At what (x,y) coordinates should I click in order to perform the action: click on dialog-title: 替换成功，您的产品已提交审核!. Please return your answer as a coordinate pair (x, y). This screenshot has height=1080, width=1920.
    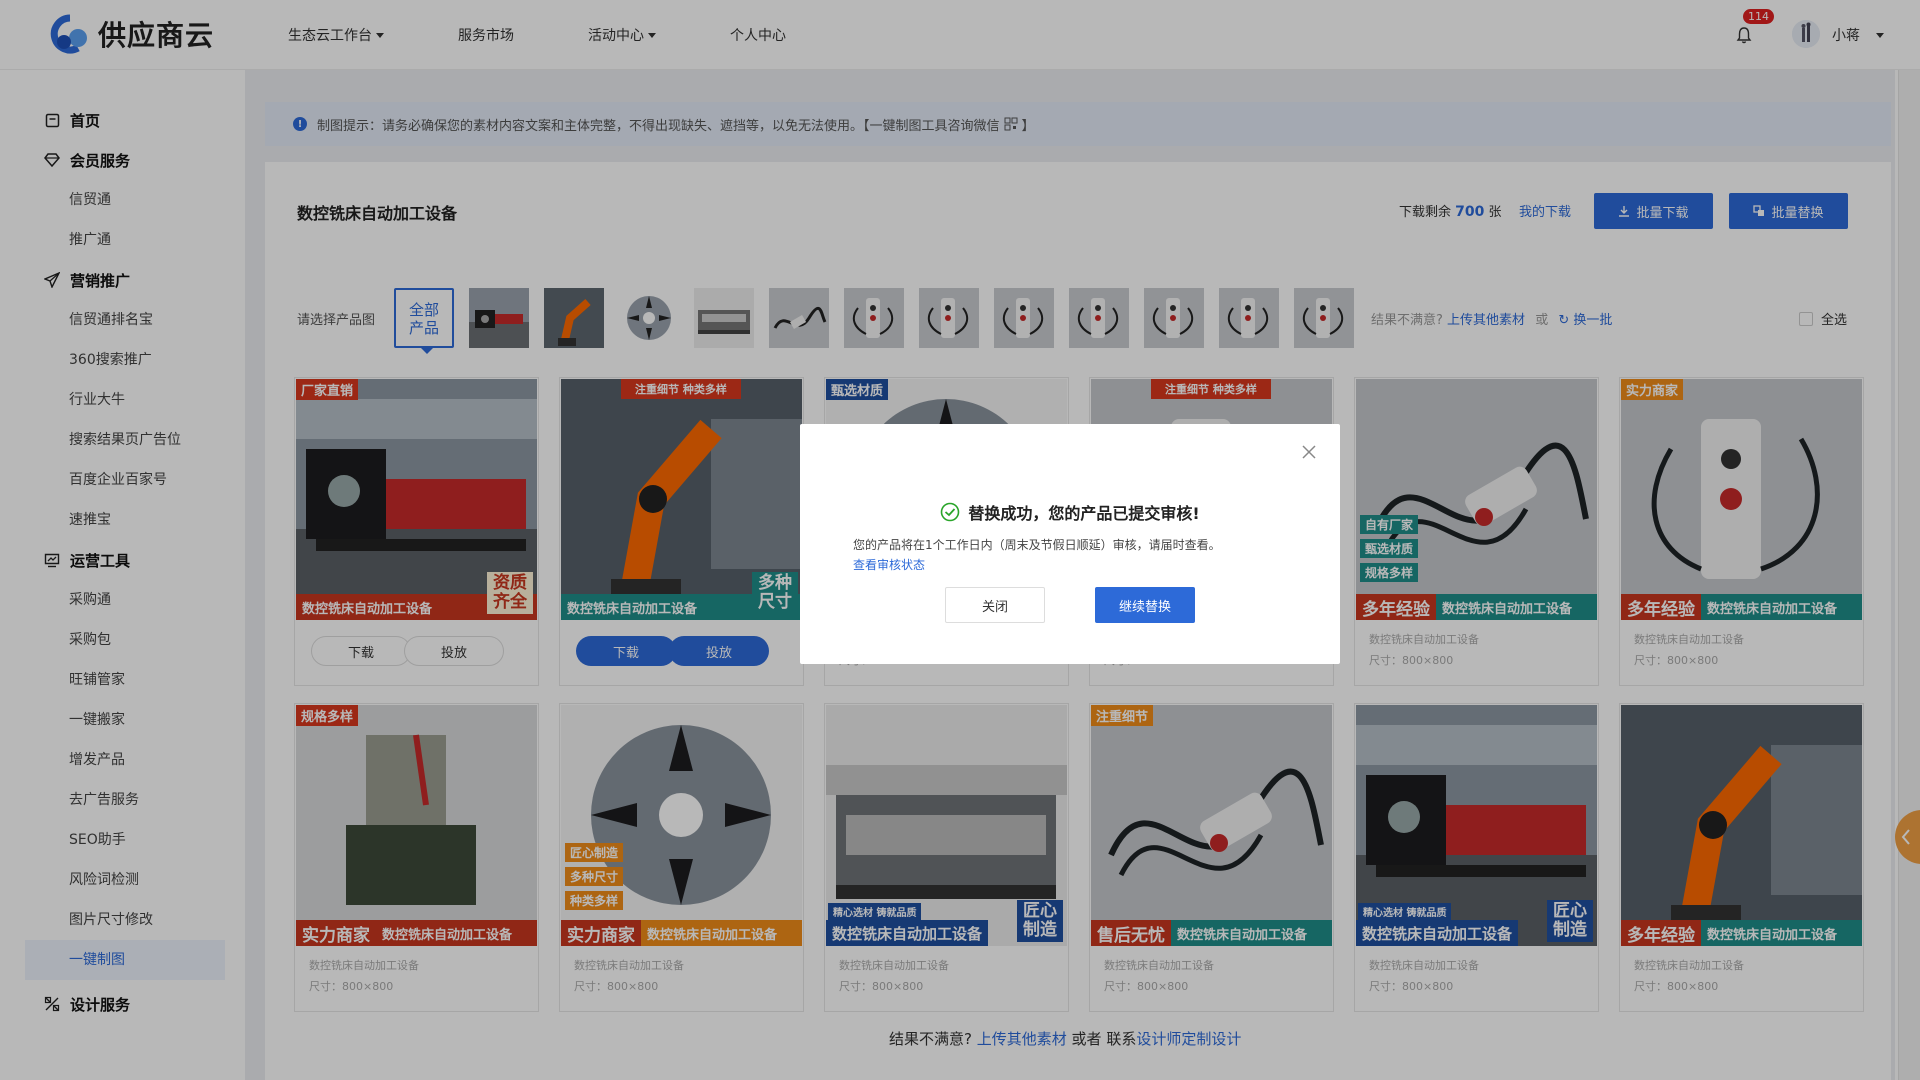
    Looking at the image, I should click on (1070, 512).